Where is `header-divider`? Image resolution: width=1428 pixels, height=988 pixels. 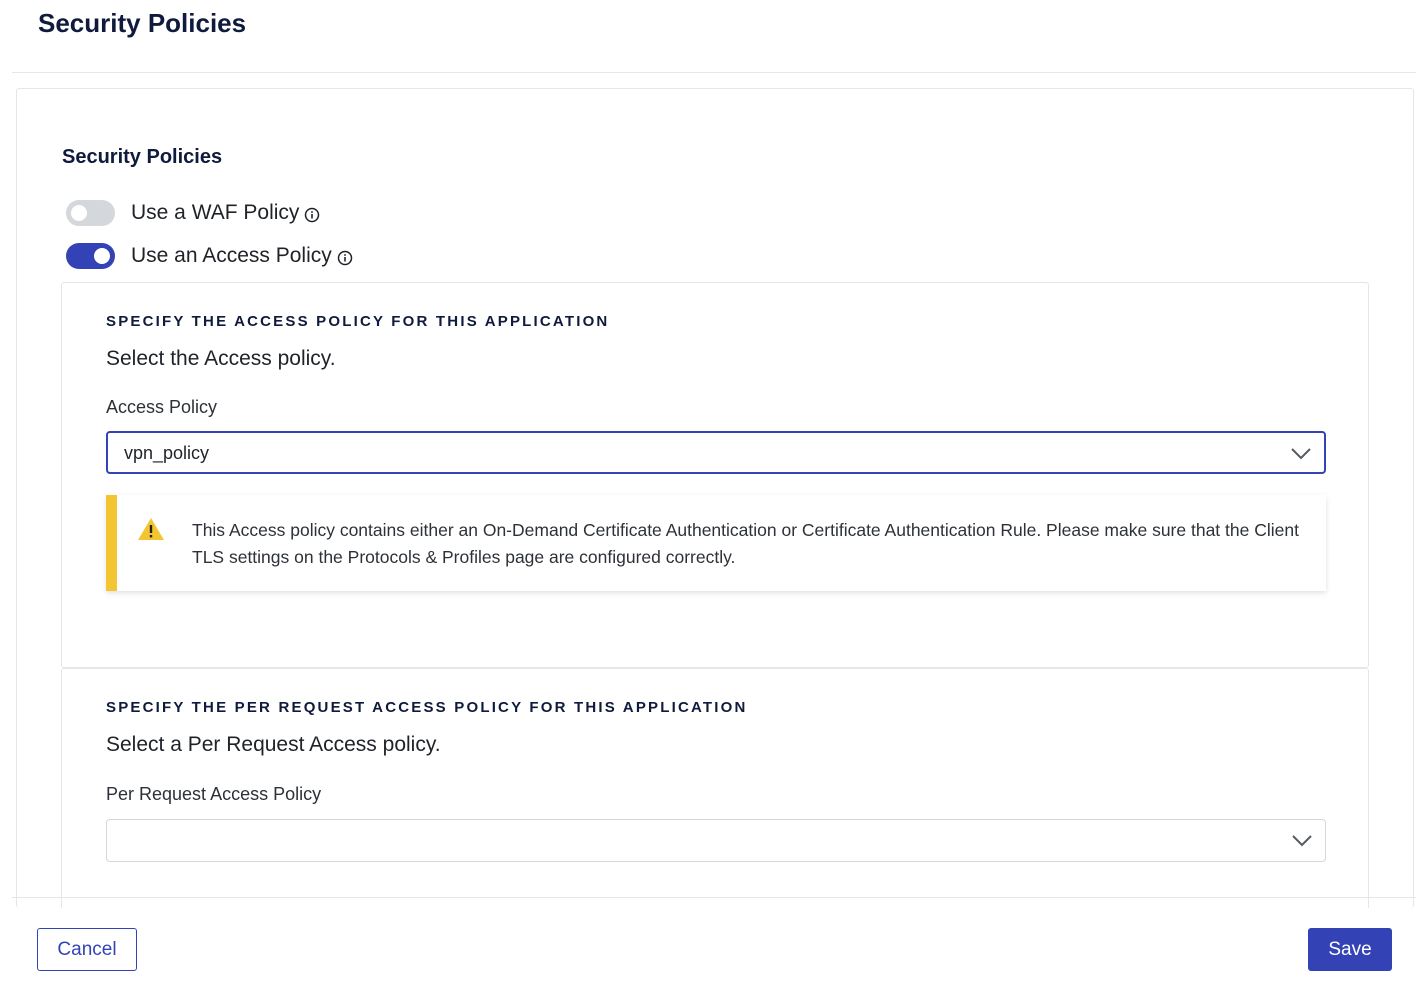
header-divider is located at coordinates (714, 72).